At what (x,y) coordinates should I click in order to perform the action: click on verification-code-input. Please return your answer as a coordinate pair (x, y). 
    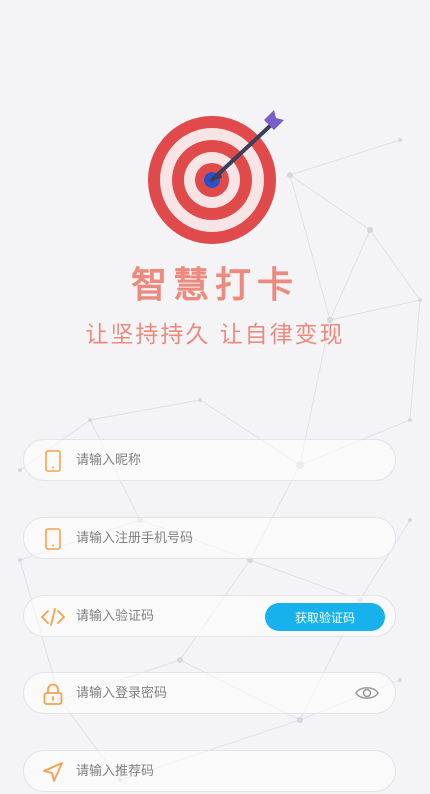
    Looking at the image, I should click on (176, 616).